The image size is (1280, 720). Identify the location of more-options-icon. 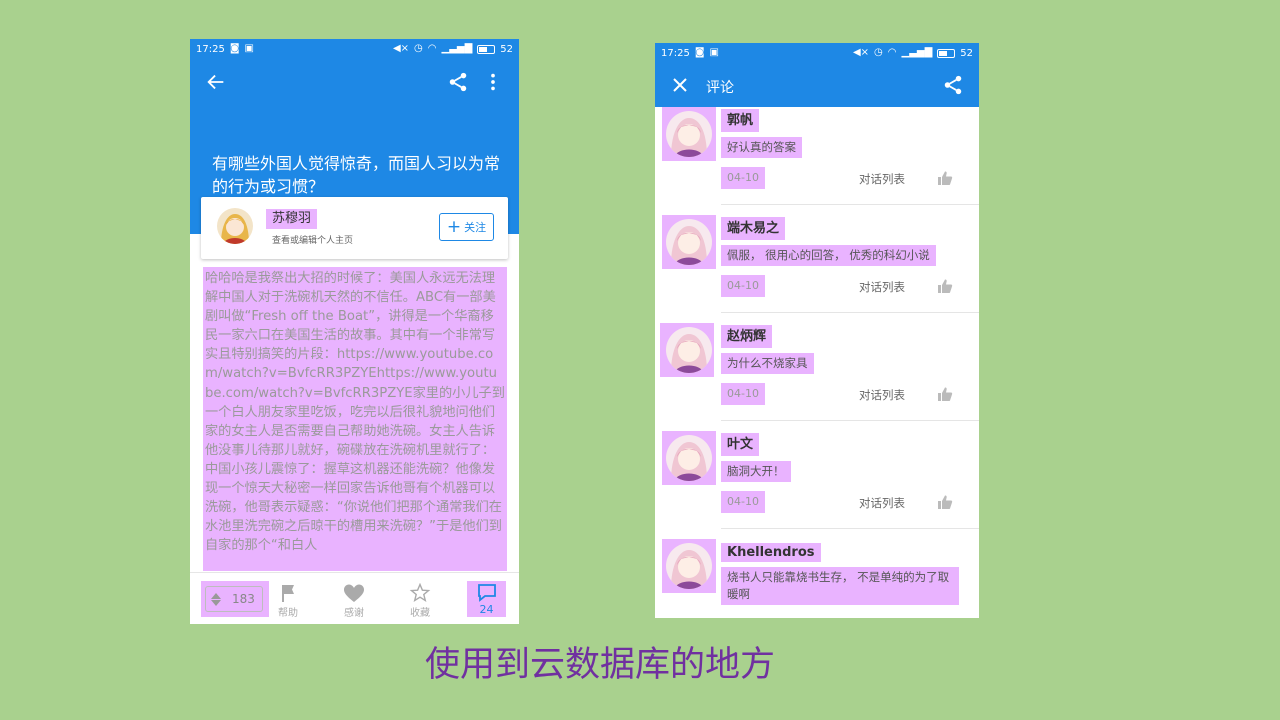
(493, 82).